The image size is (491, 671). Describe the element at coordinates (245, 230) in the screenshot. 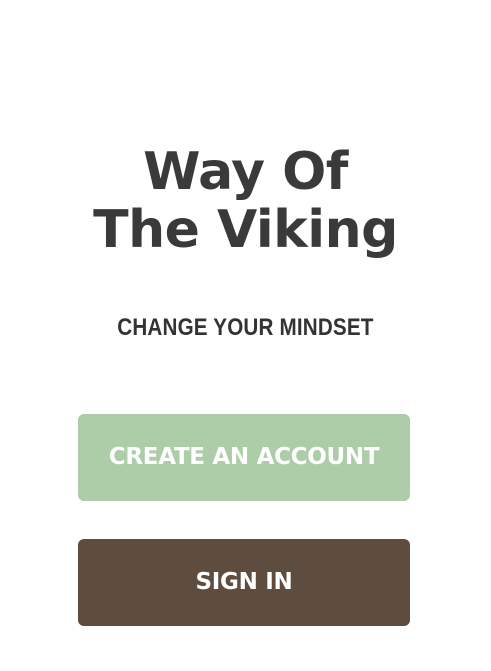

I see `app-title-line-2: The Viking` at that location.